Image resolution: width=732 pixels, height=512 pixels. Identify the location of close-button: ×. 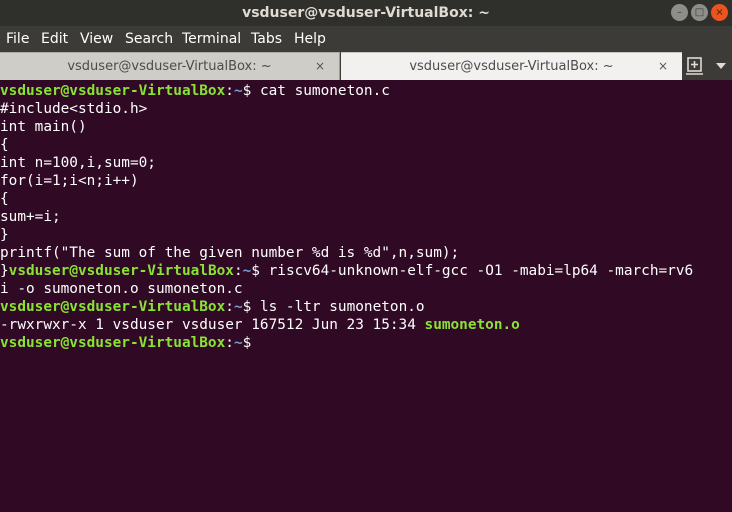
(719, 12).